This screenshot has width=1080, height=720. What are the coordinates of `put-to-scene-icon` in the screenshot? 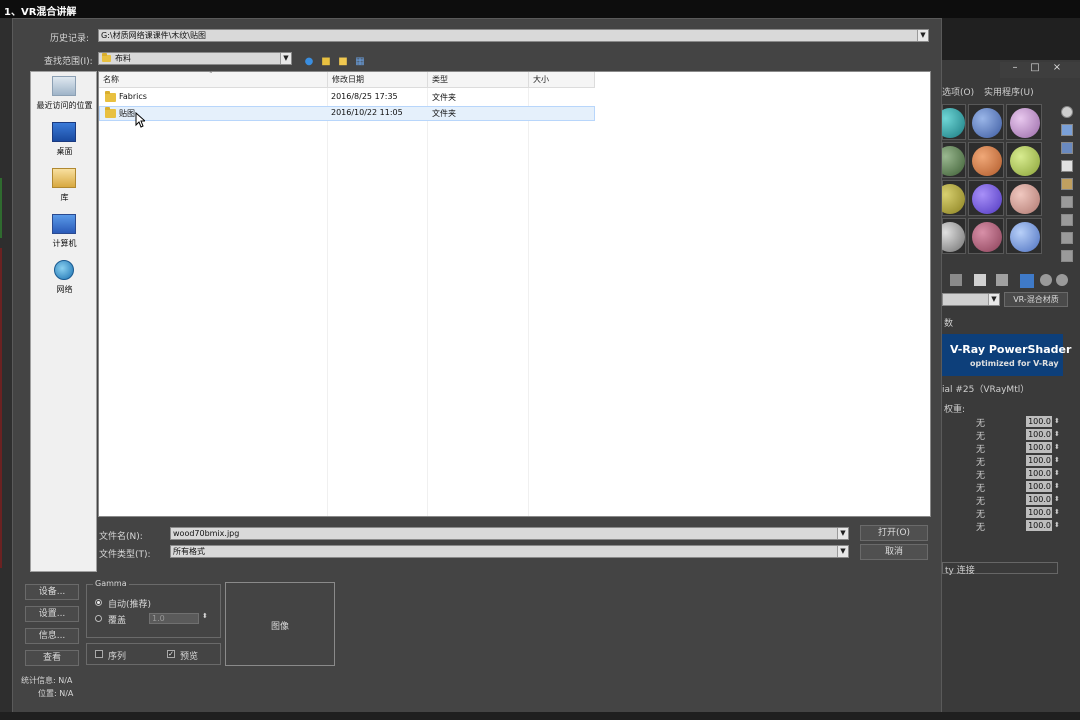 It's located at (980, 280).